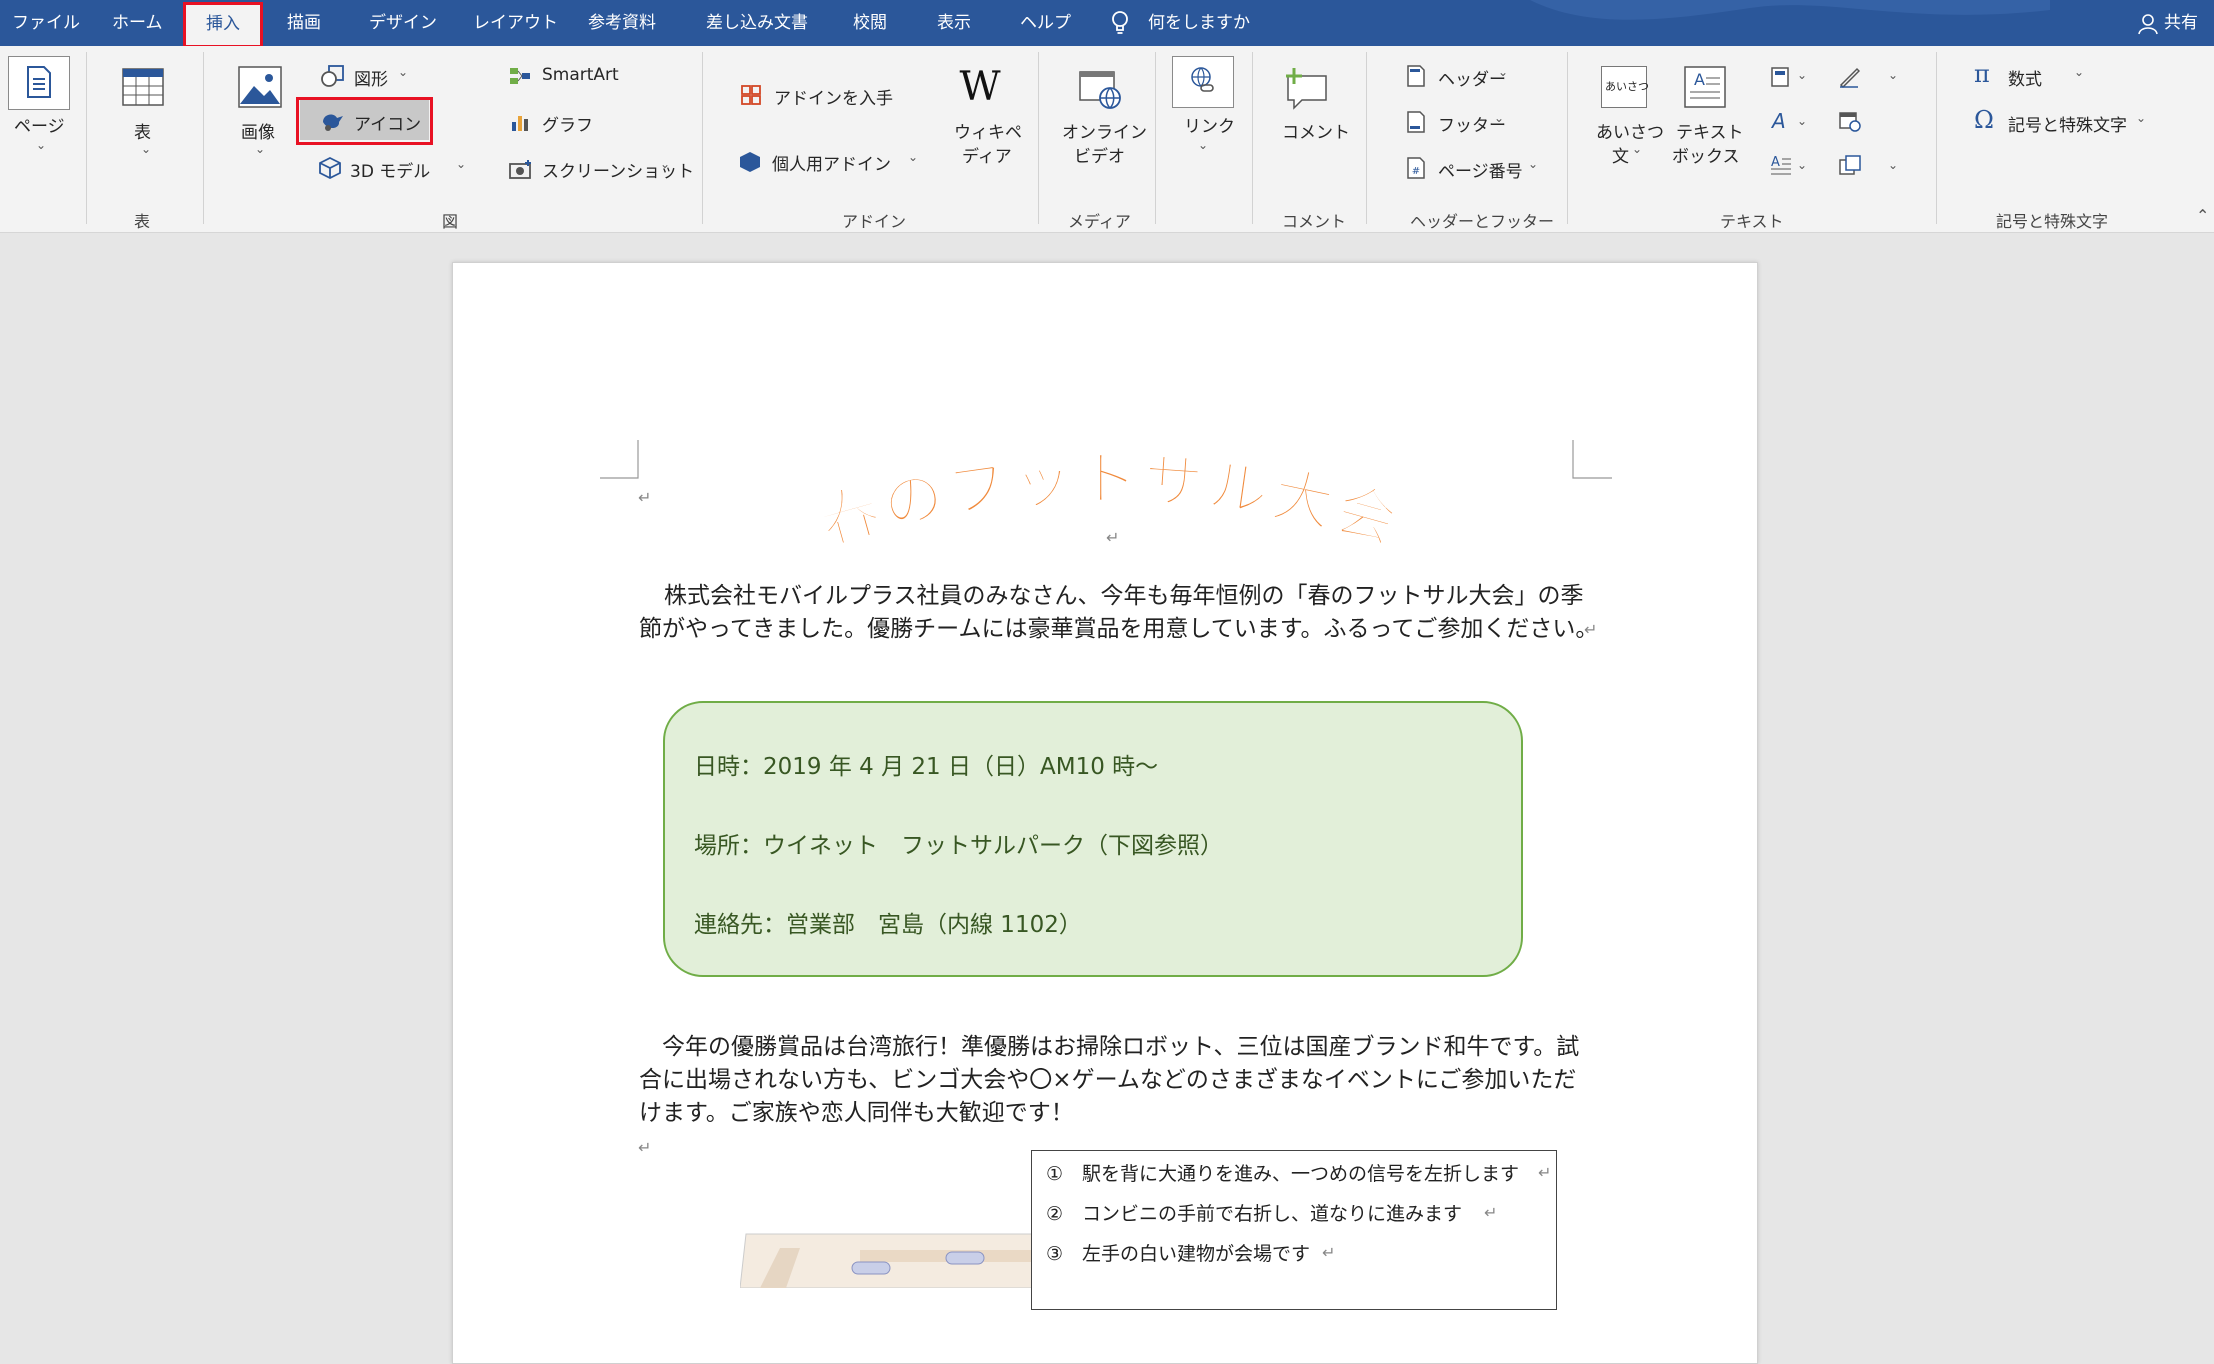  Describe the element at coordinates (1110, 500) in the screenshot. I see `wordart-title: 春のフットサル大会` at that location.